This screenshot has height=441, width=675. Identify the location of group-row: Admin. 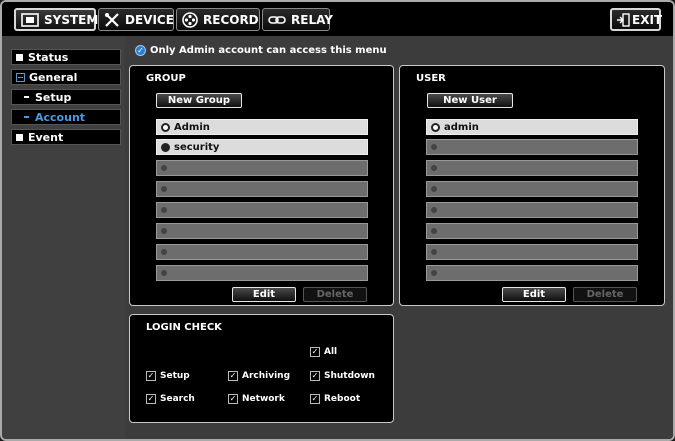
(262, 127).